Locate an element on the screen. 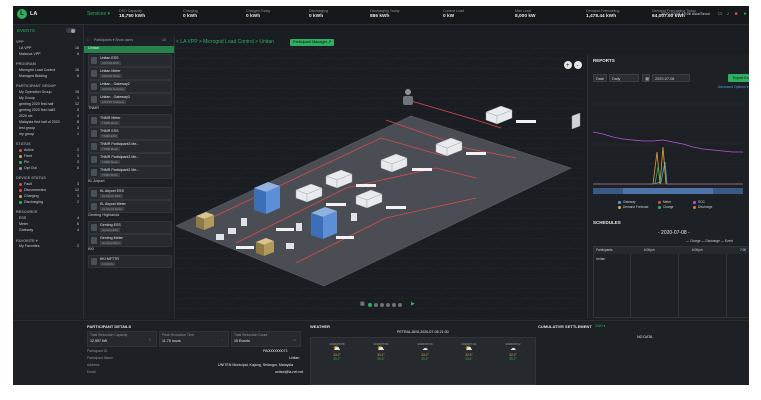 This screenshot has height=400, width=761. settlement-title: CUMULATIVE SETTLEMENT is located at coordinates (565, 326).